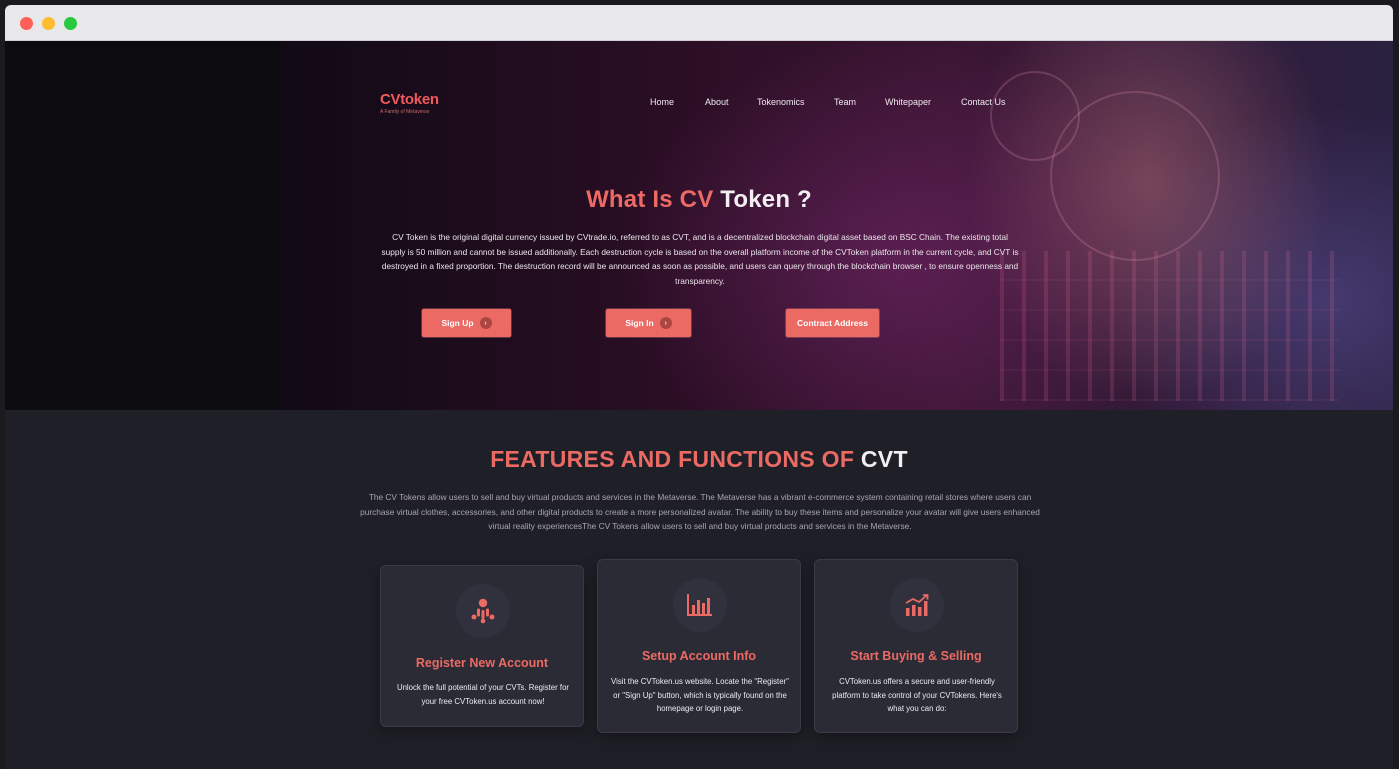 The height and width of the screenshot is (769, 1399). What do you see at coordinates (983, 102) in the screenshot?
I see `nav-contact-us: Contact Us` at bounding box center [983, 102].